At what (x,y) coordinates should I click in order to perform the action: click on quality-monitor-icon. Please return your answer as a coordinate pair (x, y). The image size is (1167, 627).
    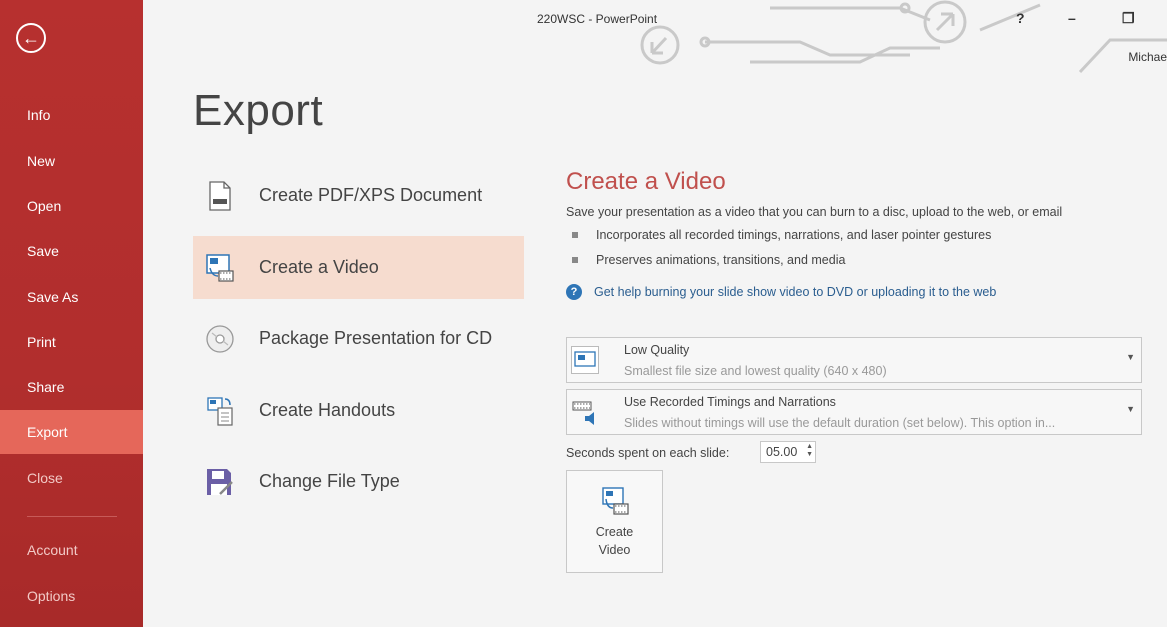
    Looking at the image, I should click on (585, 360).